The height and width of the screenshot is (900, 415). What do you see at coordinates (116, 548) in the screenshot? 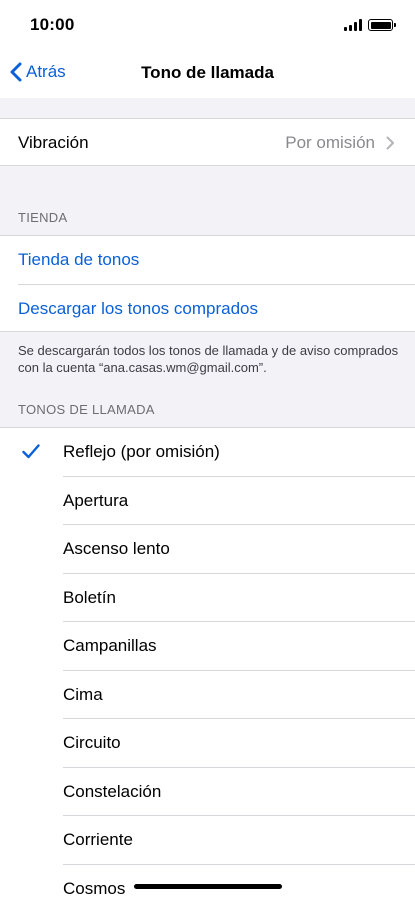
I see `ringtone-label: Ascenso lento` at bounding box center [116, 548].